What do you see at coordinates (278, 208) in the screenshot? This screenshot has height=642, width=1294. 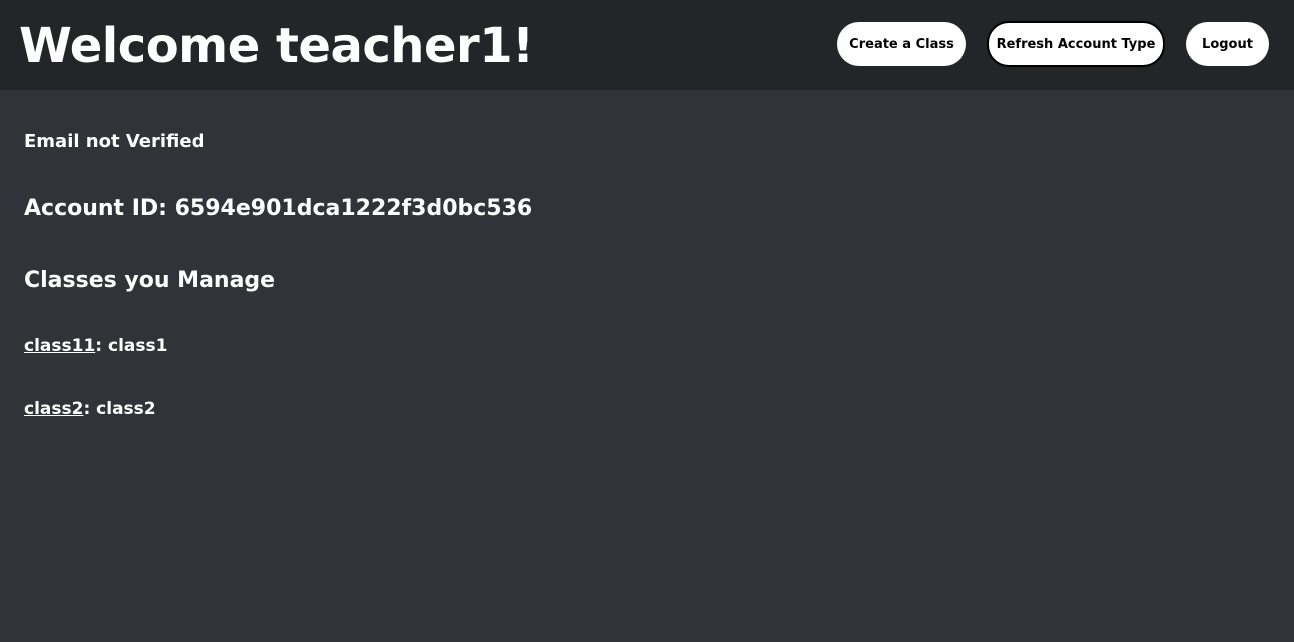 I see `account-id: Account ID: 6594e901dca1222f3d0bc536` at bounding box center [278, 208].